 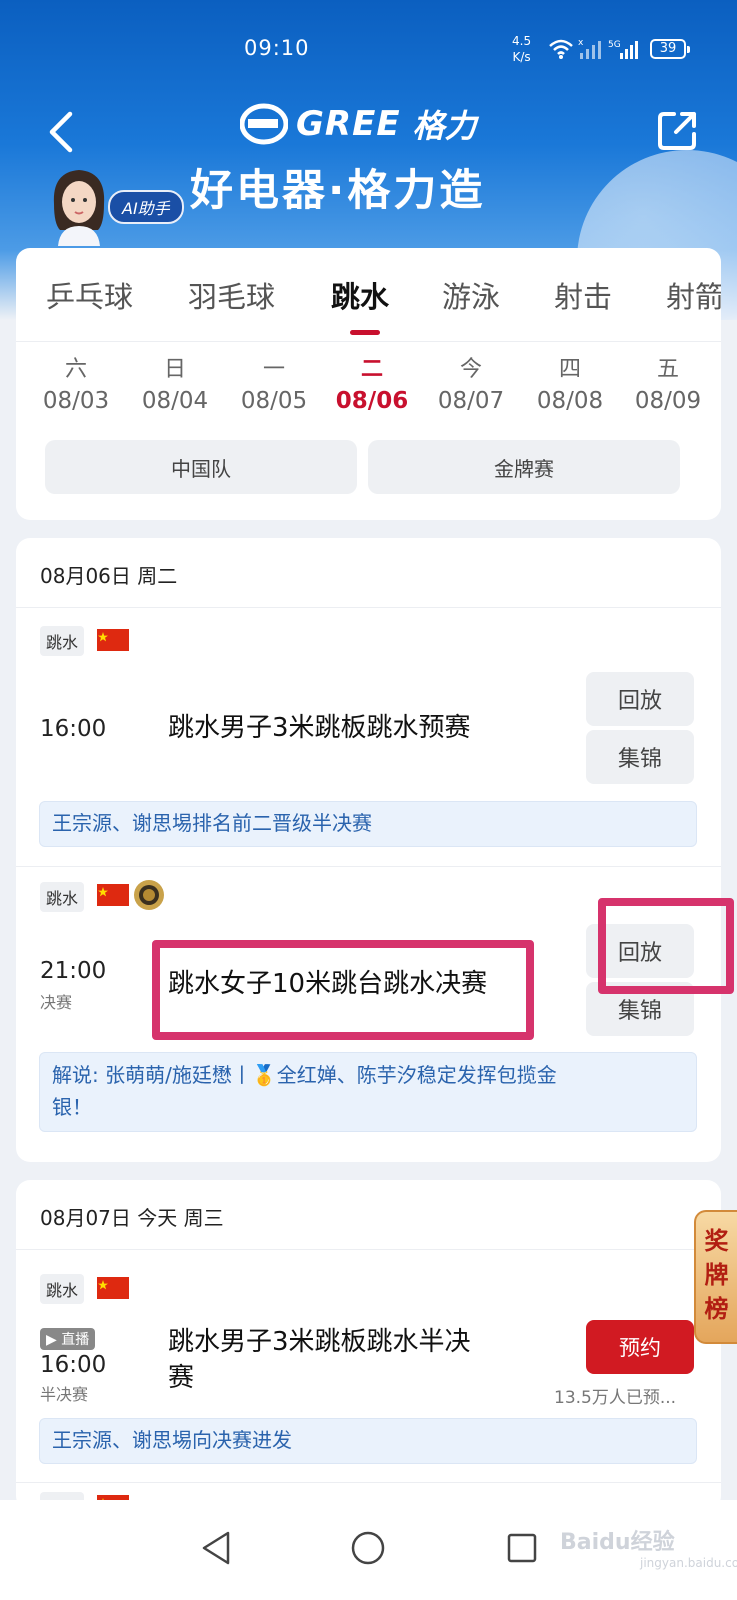 I want to click on tab-shooting: 射击, so click(x=583, y=295).